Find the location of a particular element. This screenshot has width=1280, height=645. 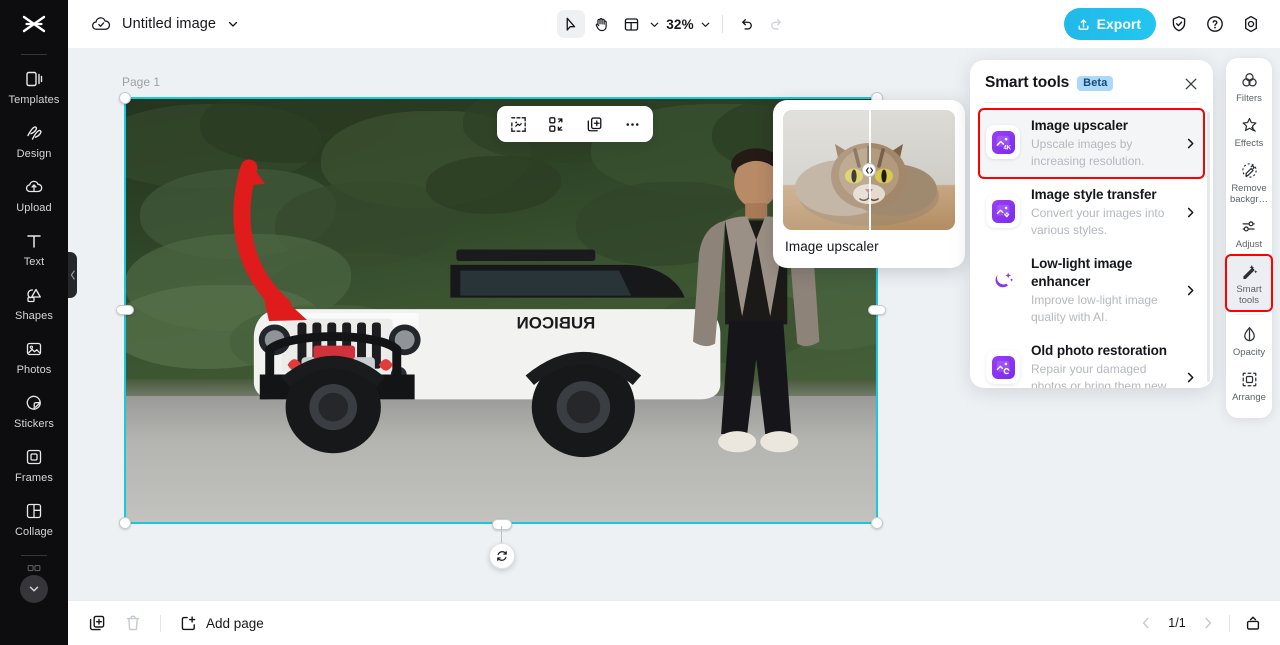

opacity-drop-icon is located at coordinates (1249, 334).